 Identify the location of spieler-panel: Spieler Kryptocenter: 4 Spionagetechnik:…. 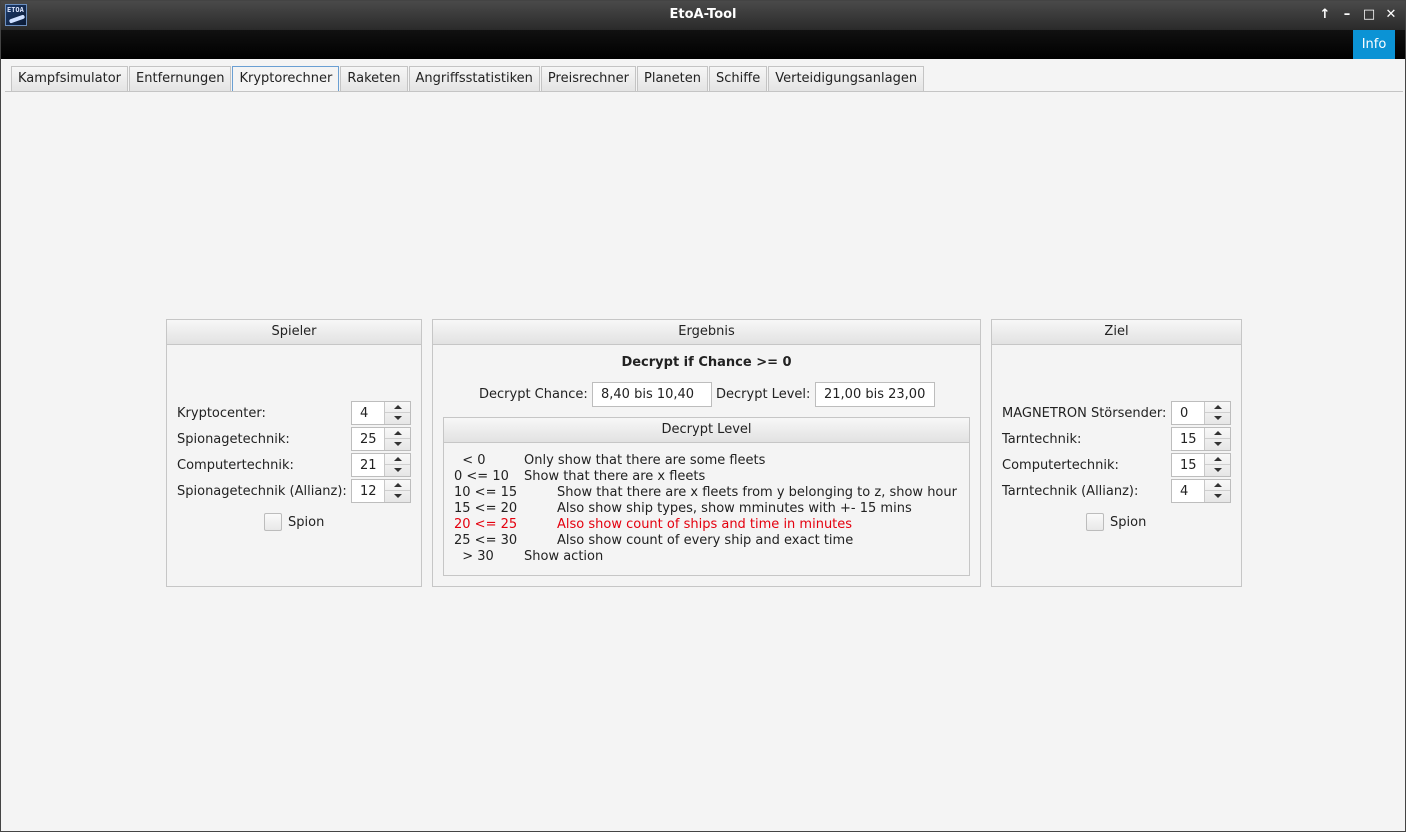
(294, 453).